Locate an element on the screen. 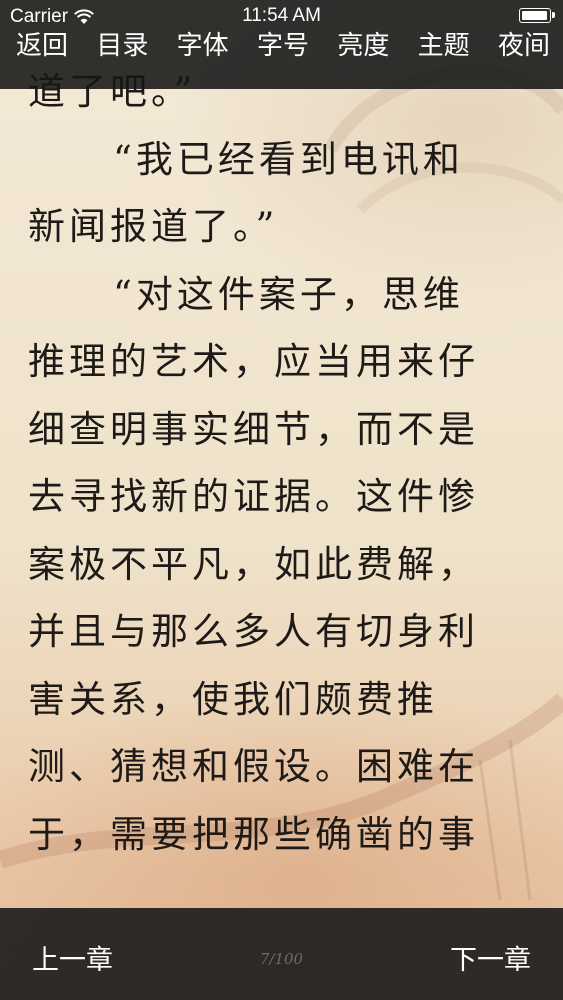 This screenshot has height=1000, width=563. status-time: 11:54 AM is located at coordinates (281, 15).